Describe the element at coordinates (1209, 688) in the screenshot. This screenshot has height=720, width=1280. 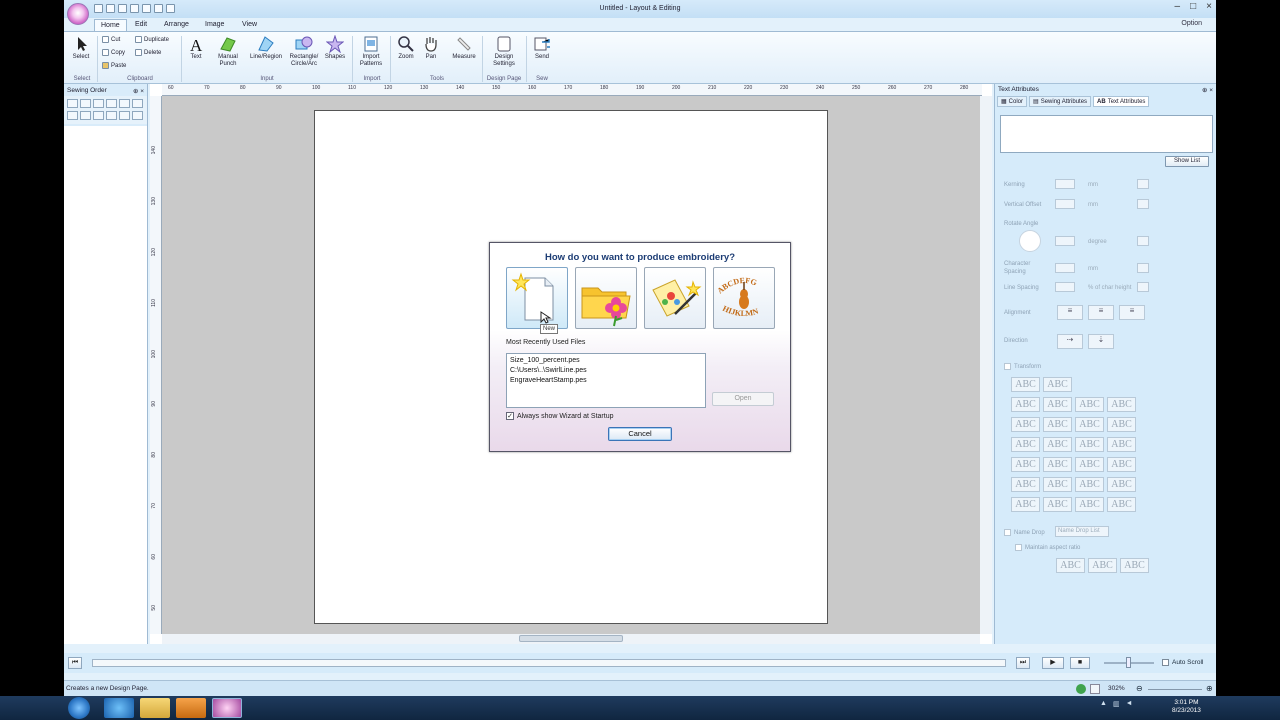
I see `zoom-in-icon: ⊕` at that location.